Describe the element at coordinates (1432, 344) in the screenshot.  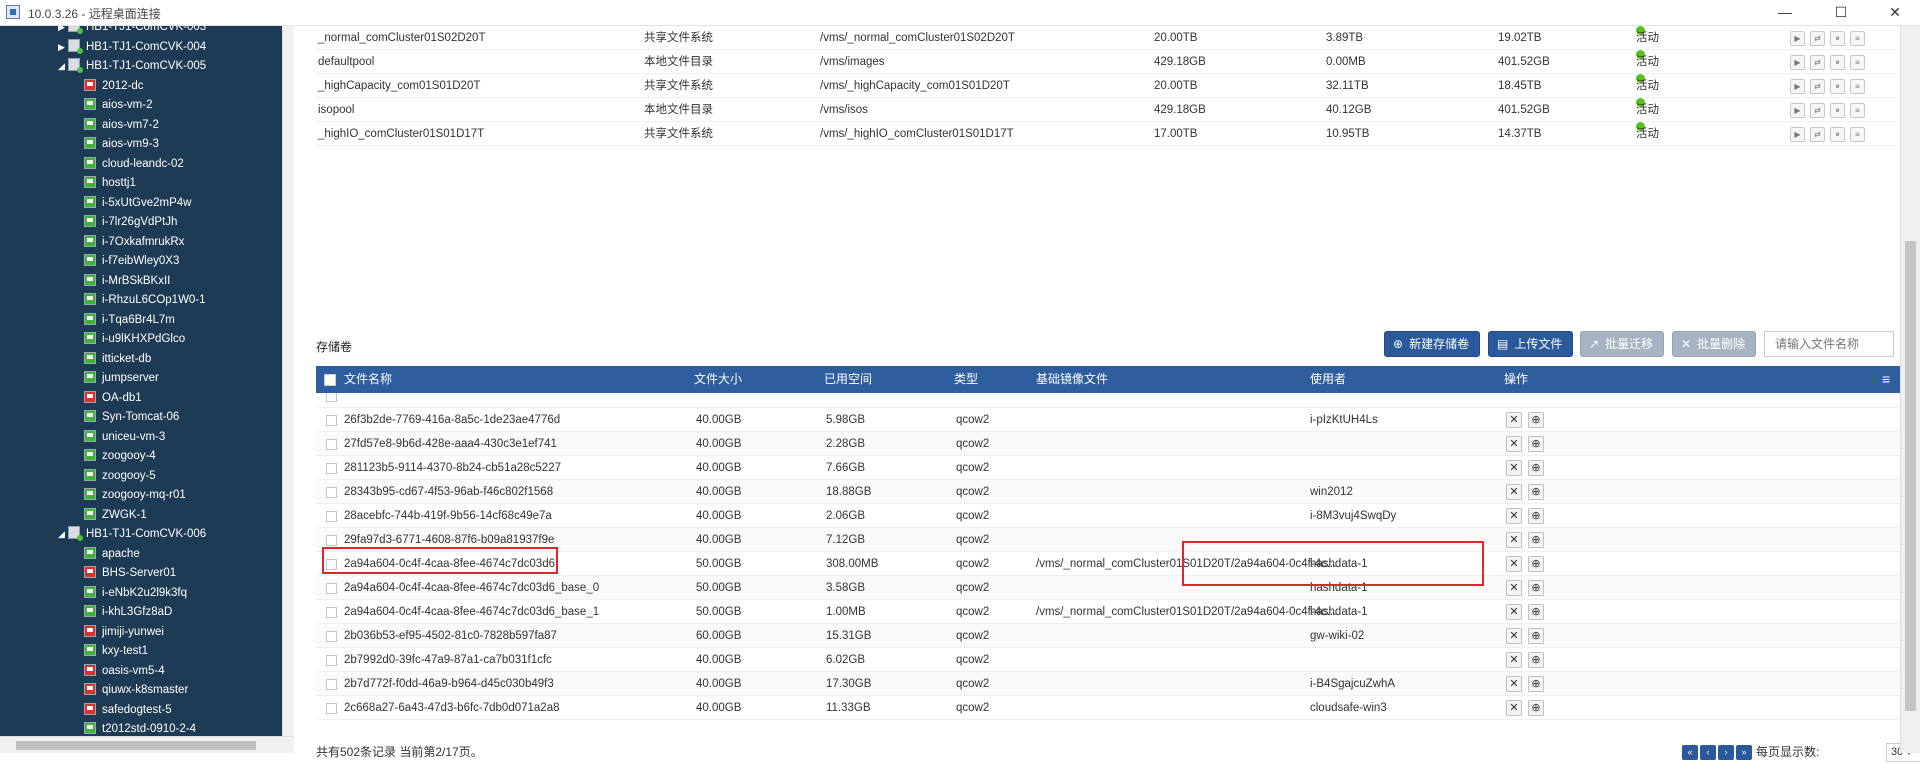
I see `new-volume-button: ⊕ 新建存储卷` at that location.